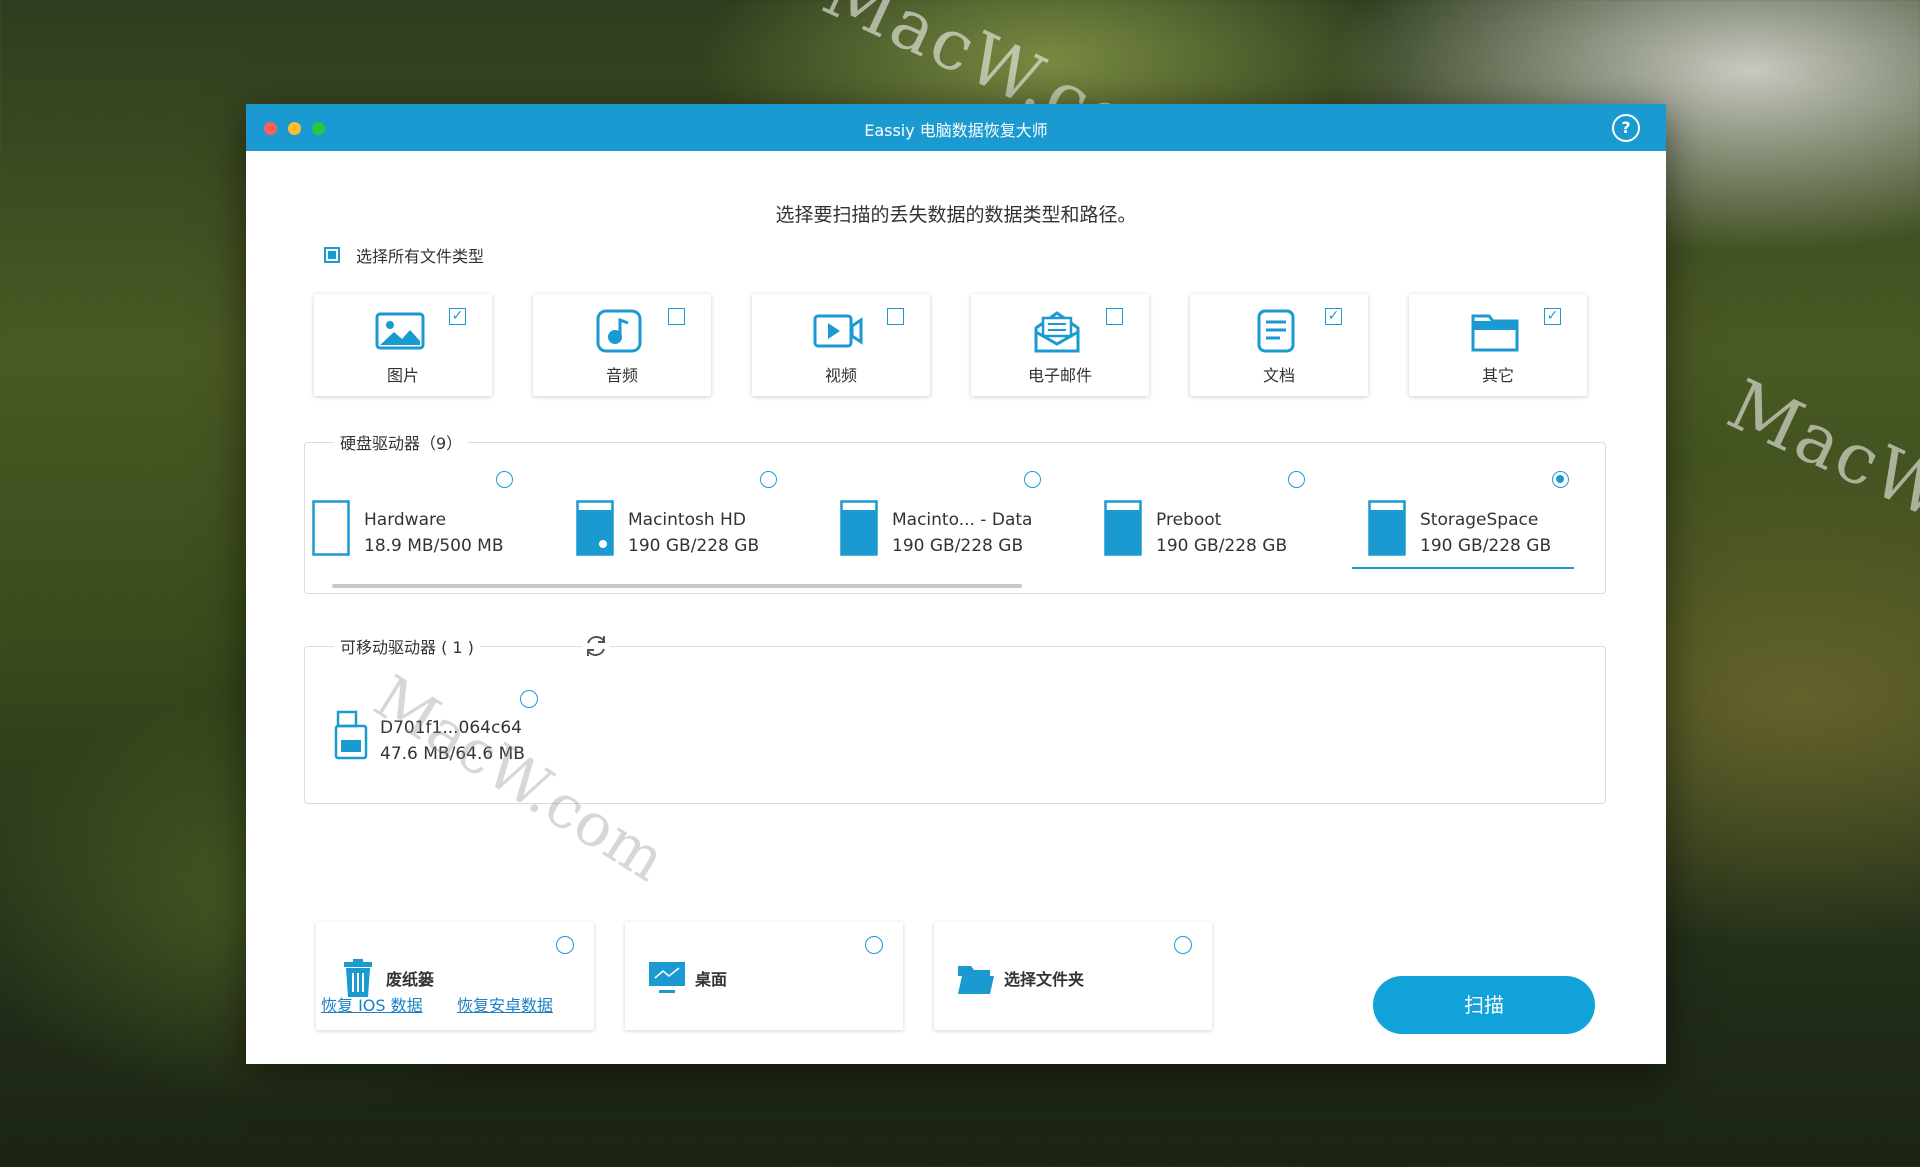 The height and width of the screenshot is (1167, 1920). I want to click on removable-drive-item: D701f1...064c64 47.6 MB/64.6 MB, so click(454, 734).